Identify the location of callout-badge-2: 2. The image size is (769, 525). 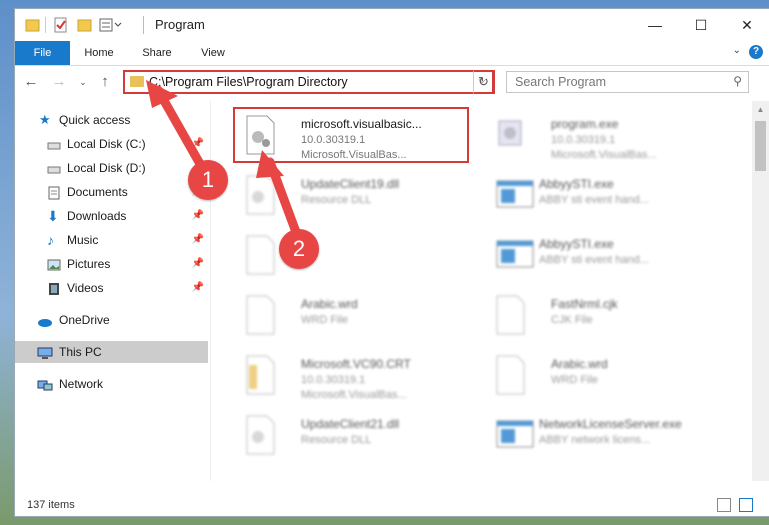
(299, 249).